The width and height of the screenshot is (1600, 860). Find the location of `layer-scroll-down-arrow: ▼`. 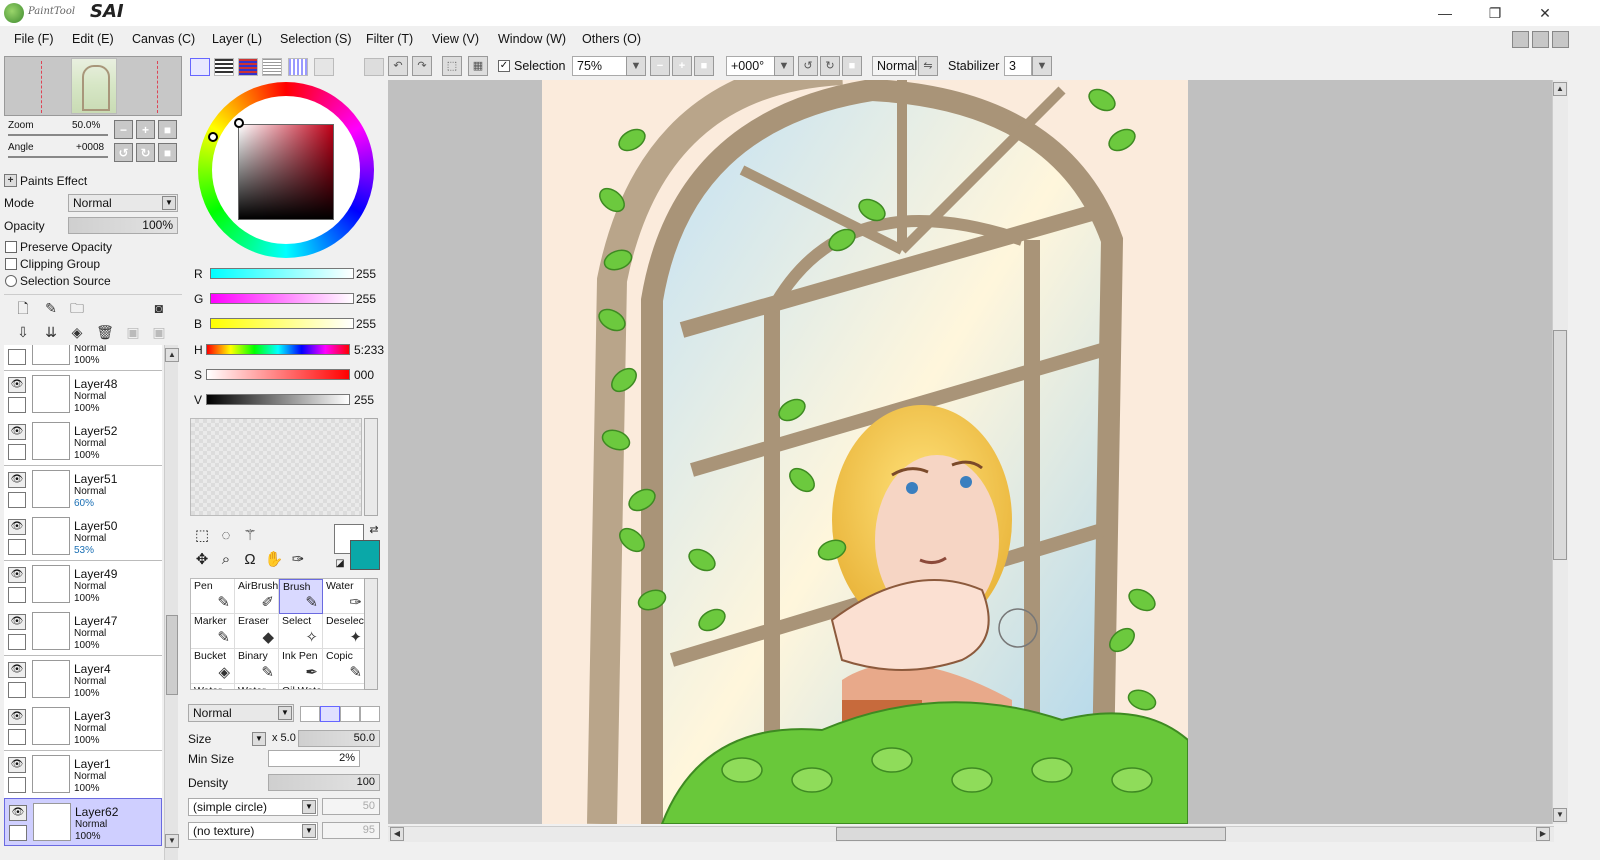

layer-scroll-down-arrow: ▼ is located at coordinates (172, 841).